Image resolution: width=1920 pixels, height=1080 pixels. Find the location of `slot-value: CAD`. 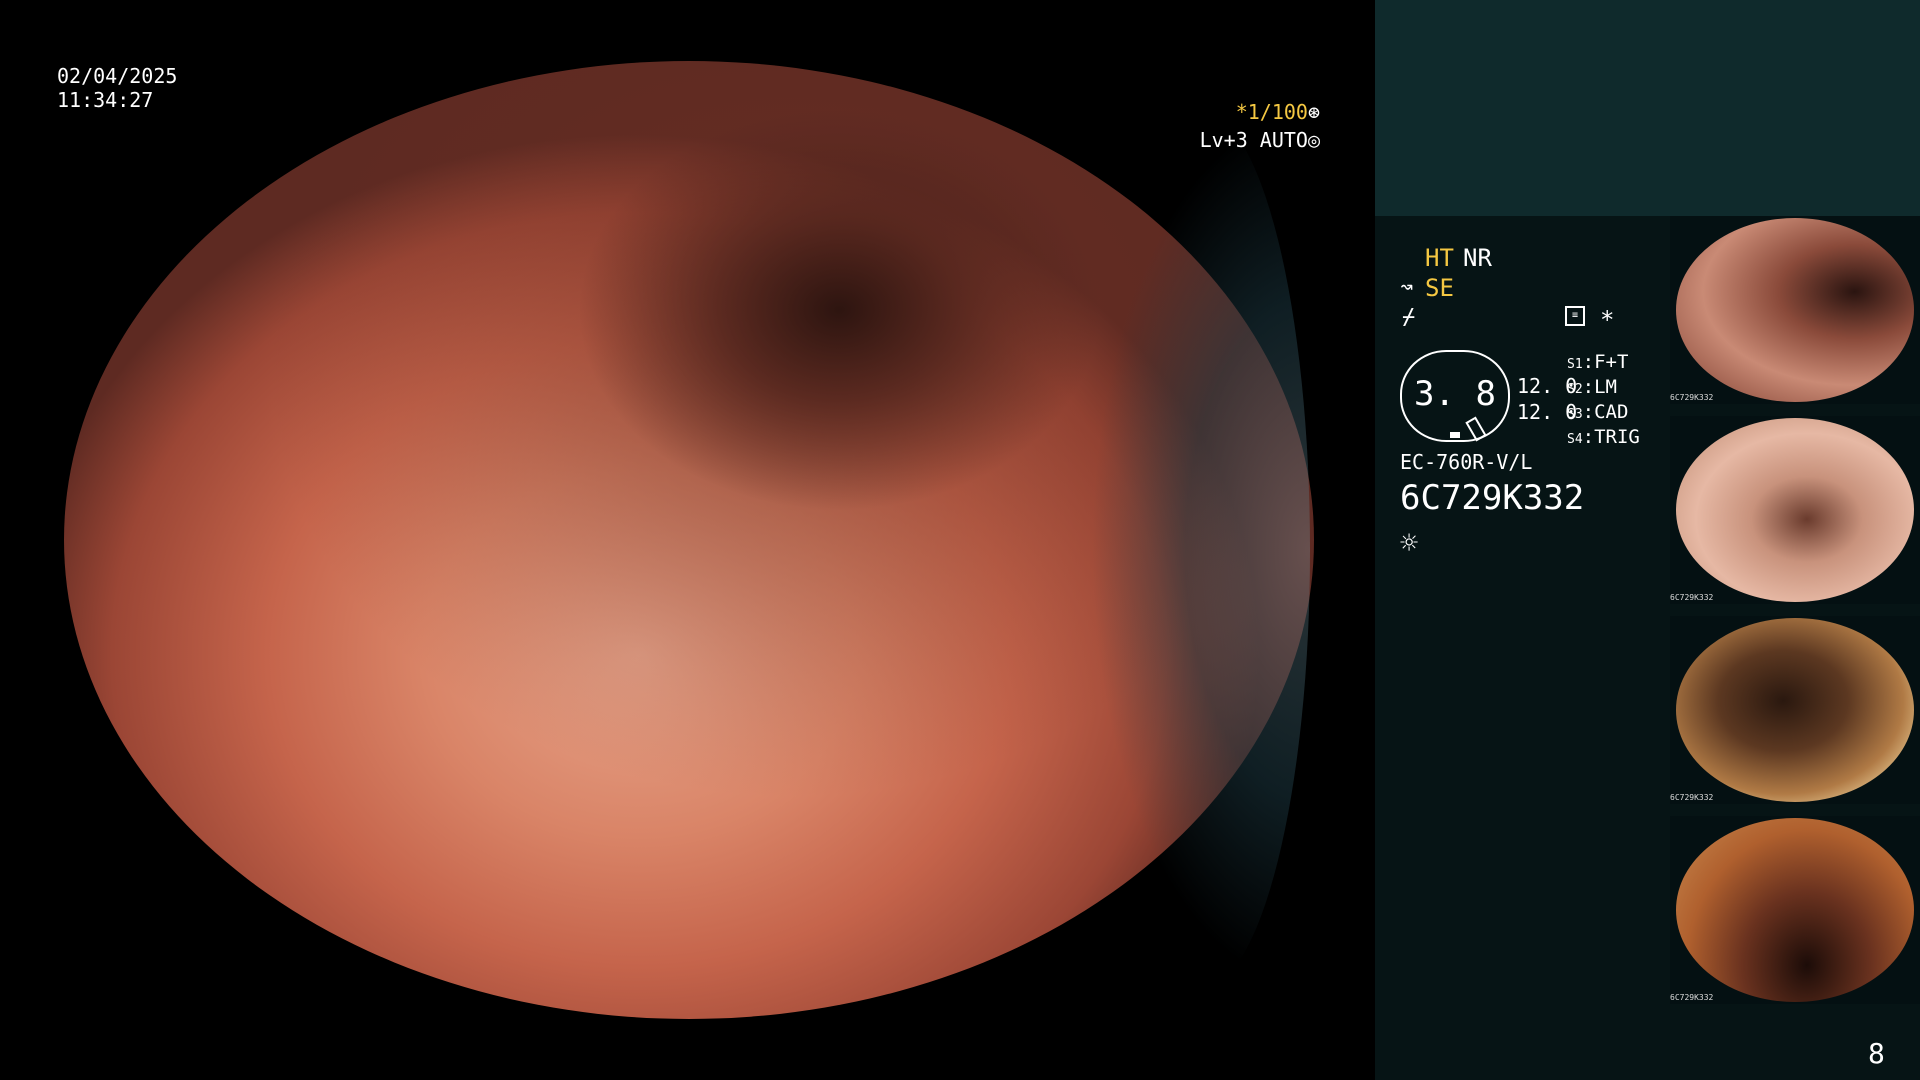

slot-value: CAD is located at coordinates (1611, 412).